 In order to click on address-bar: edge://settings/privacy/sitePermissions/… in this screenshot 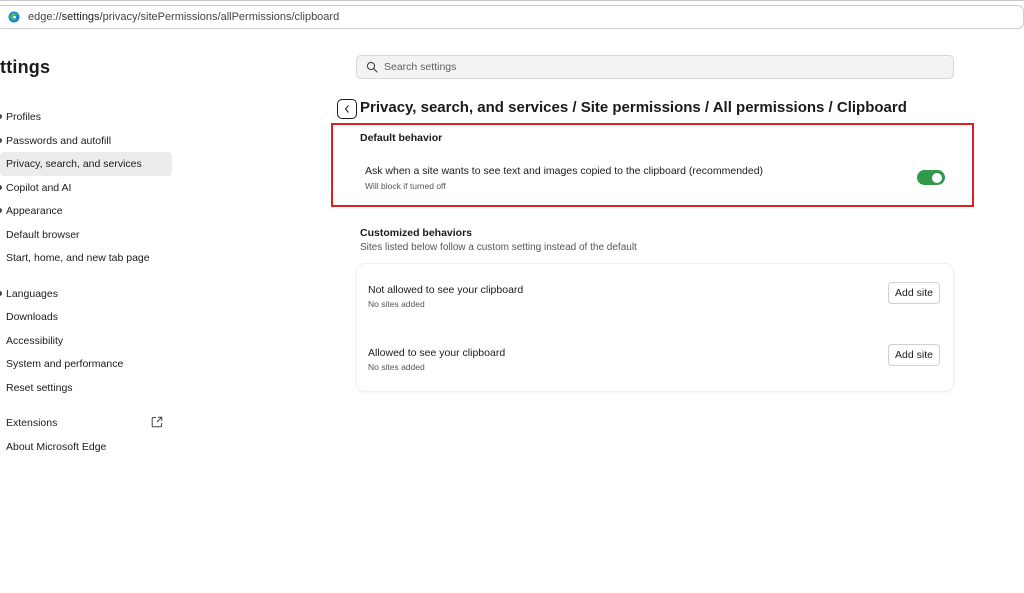, I will do `click(512, 17)`.